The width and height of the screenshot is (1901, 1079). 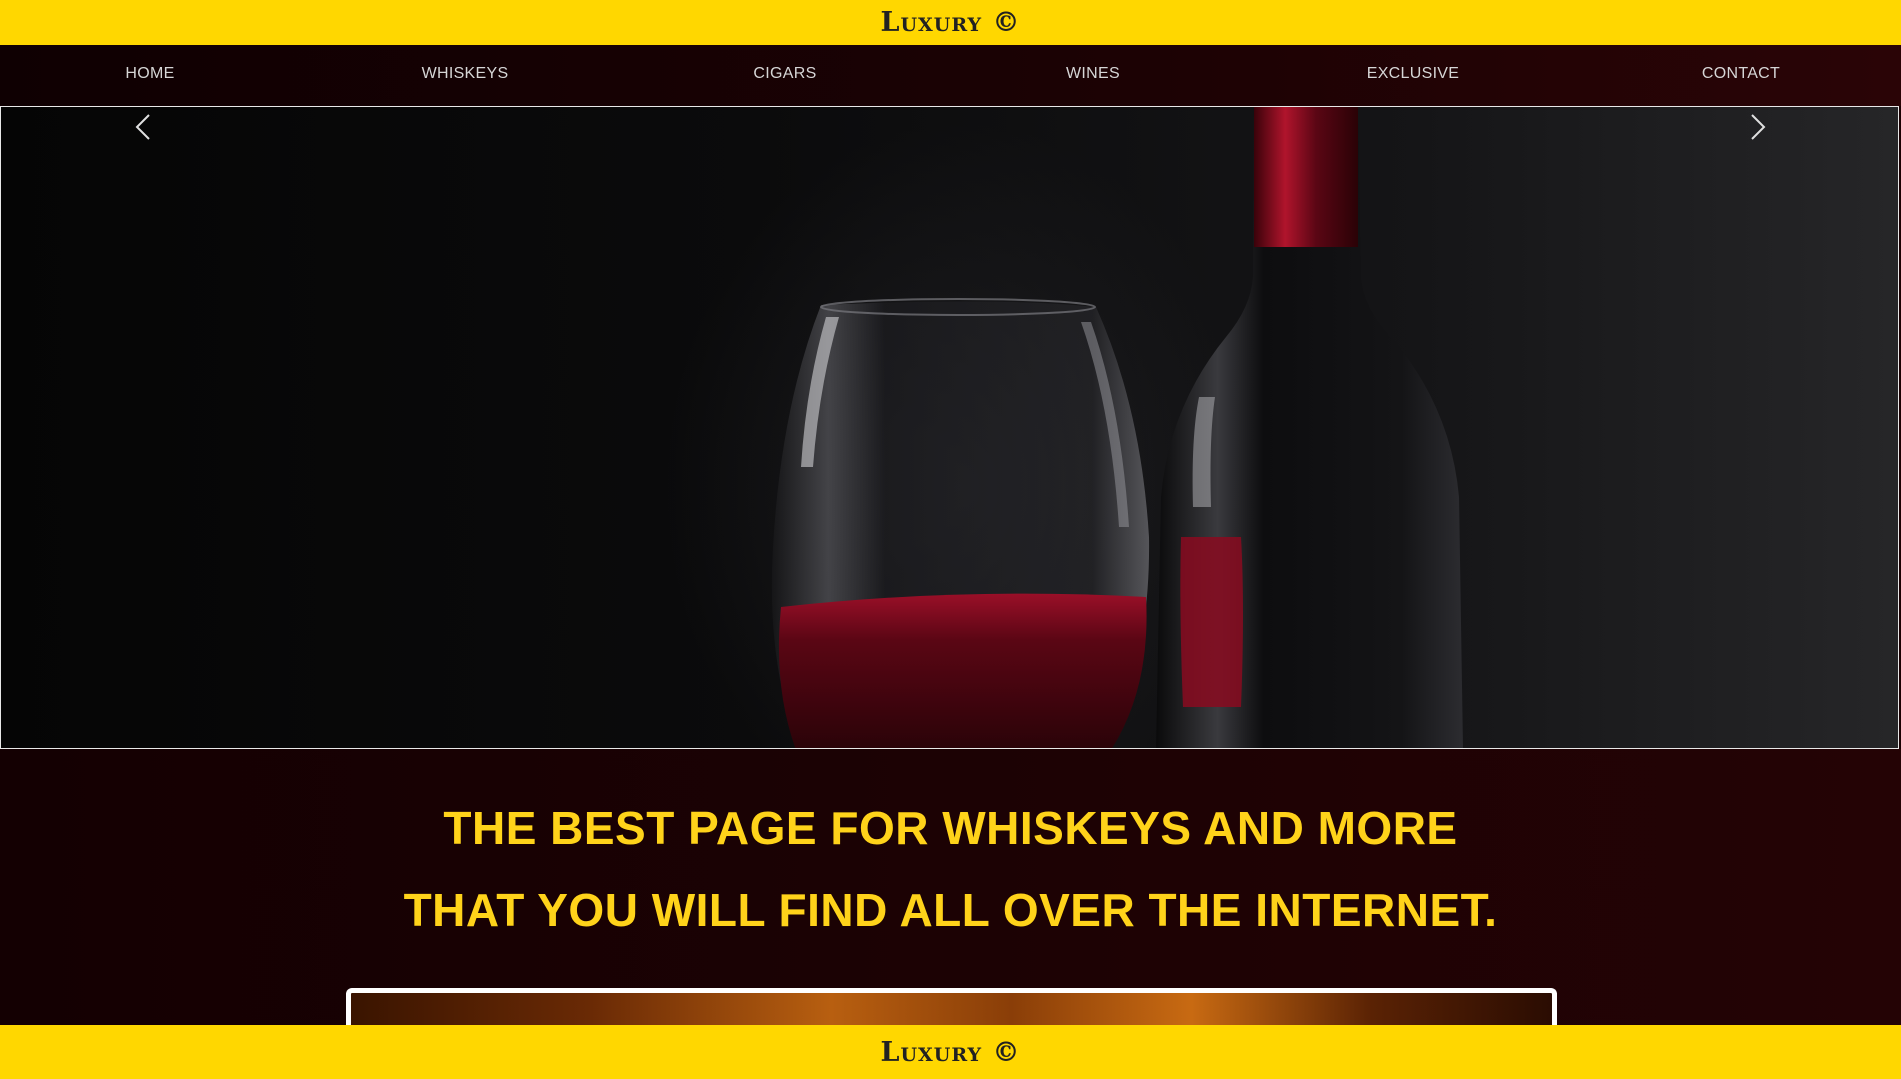 What do you see at coordinates (784, 74) in the screenshot?
I see `nav-item-cigars: Cigars` at bounding box center [784, 74].